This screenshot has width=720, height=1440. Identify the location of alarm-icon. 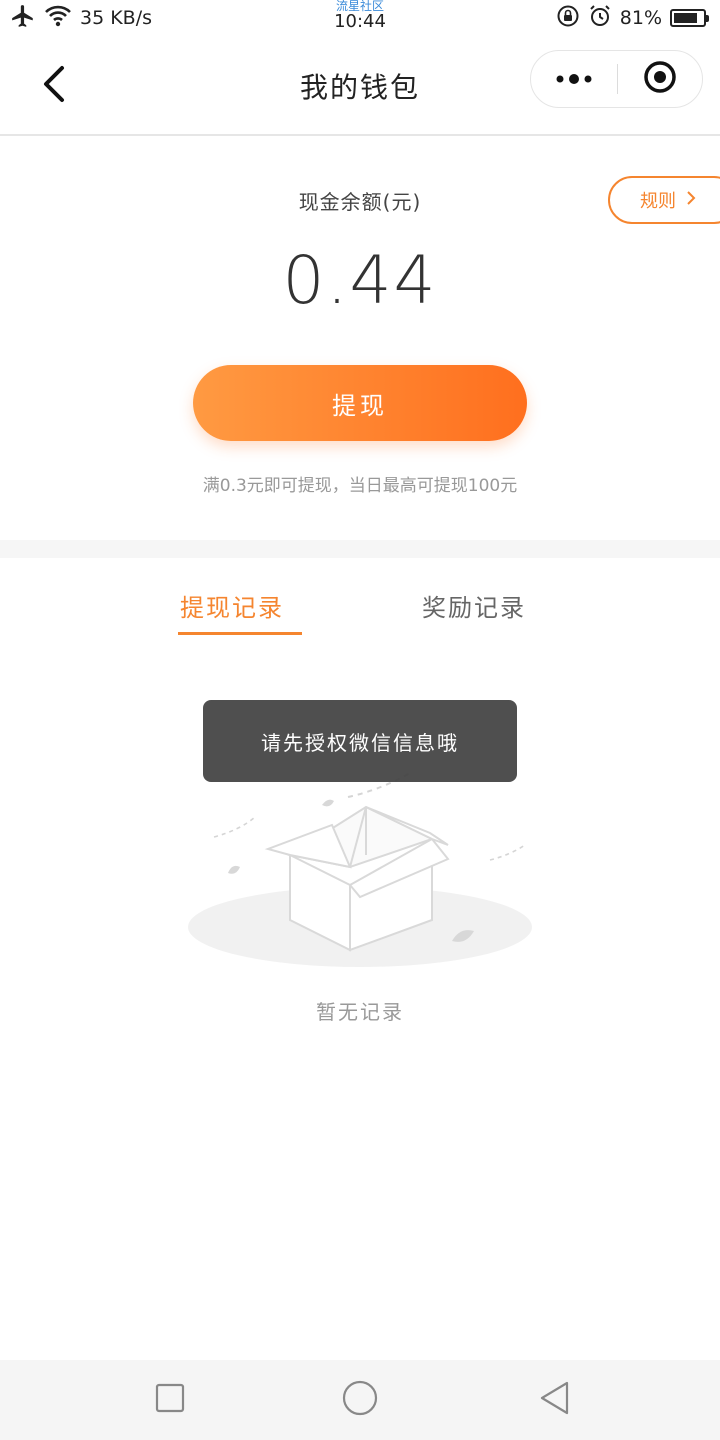
(600, 18).